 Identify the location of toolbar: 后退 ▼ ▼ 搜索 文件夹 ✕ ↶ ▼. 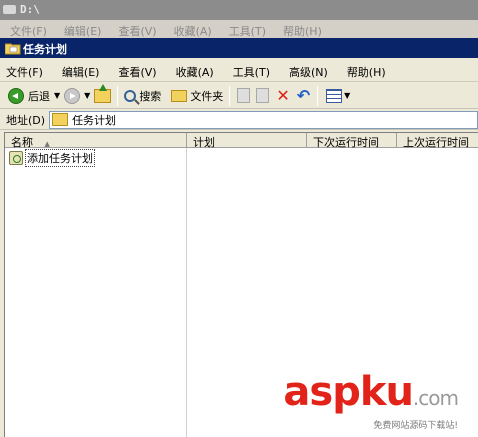
(239, 96).